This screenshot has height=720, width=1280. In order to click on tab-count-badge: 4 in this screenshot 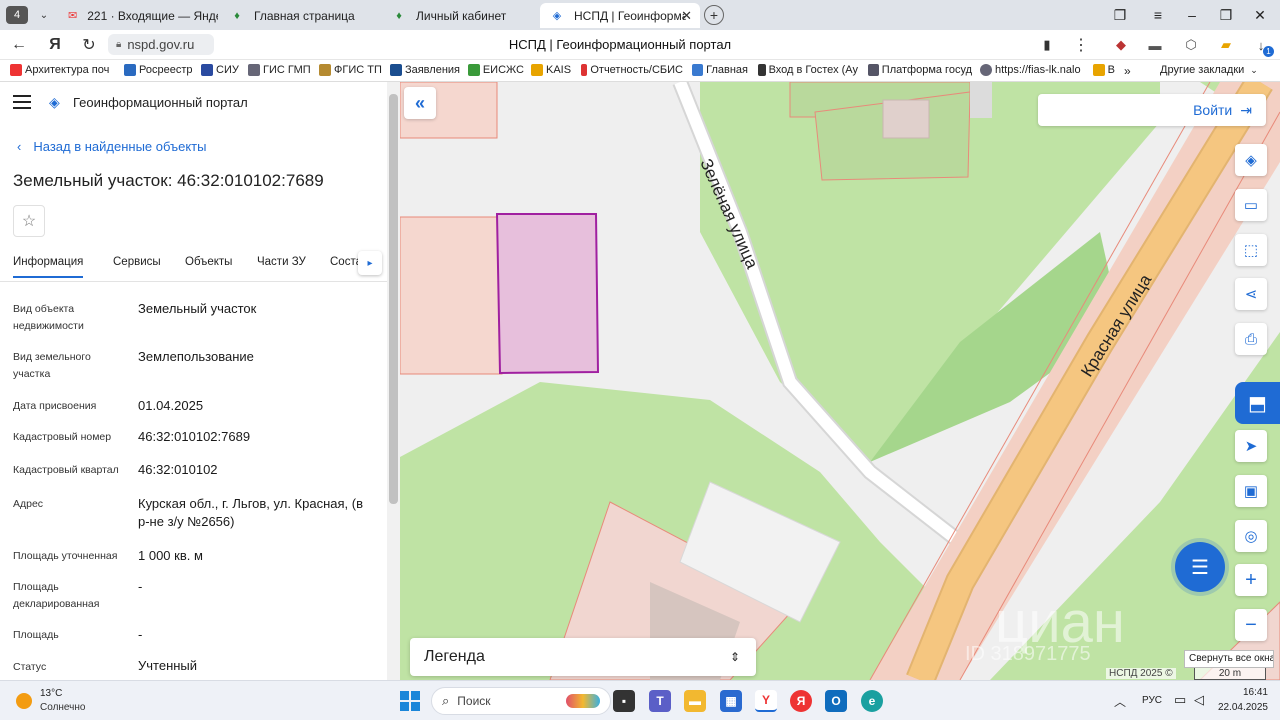, I will do `click(17, 15)`.